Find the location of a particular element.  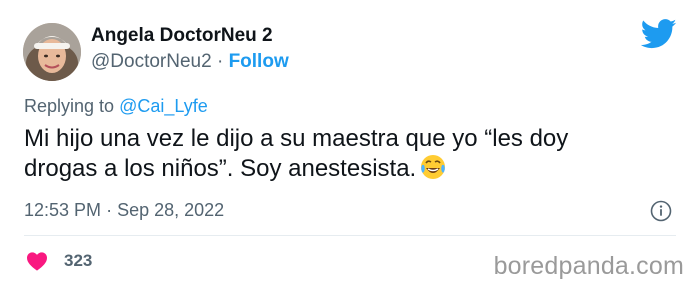

reply-mention-link: @Cai_Lyfe is located at coordinates (163, 106).